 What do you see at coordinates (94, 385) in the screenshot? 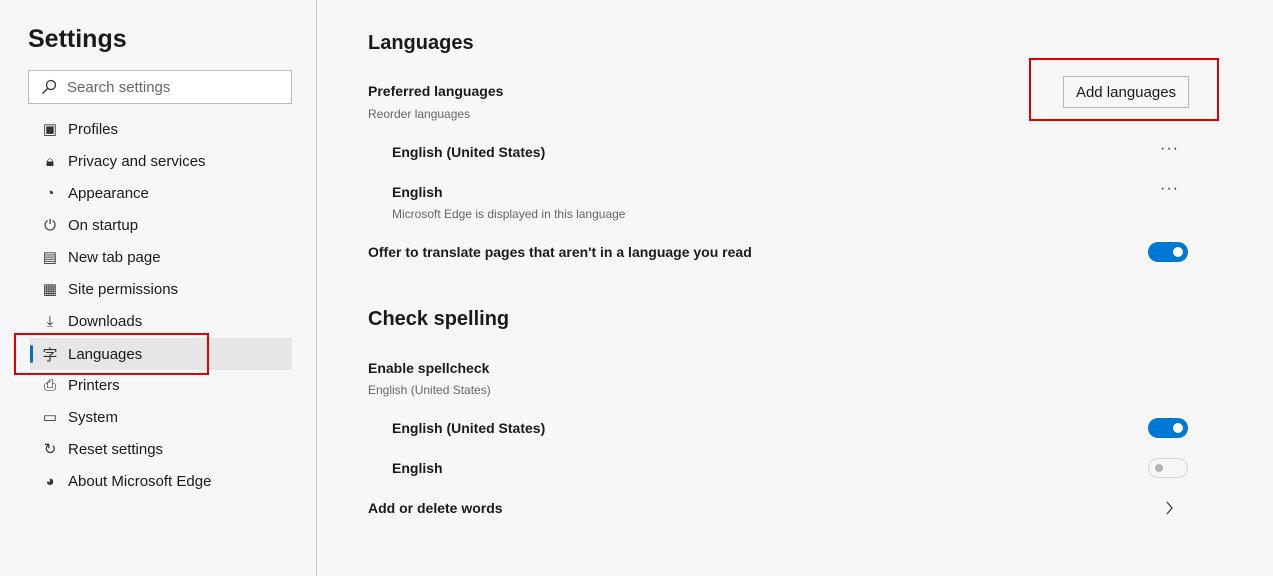
I see `sidebar-item-label: Printers` at bounding box center [94, 385].